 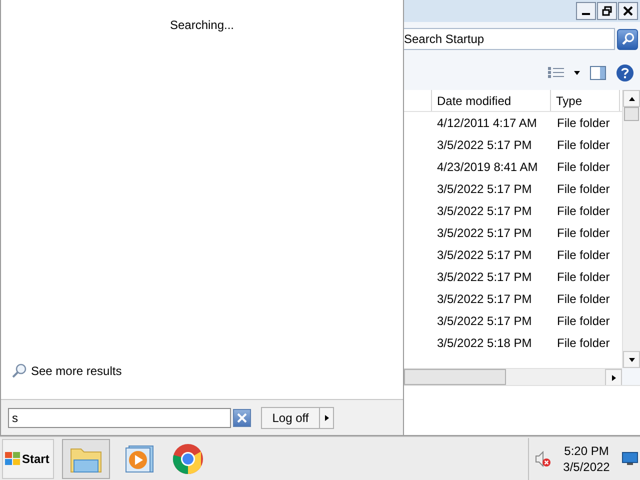 What do you see at coordinates (631, 229) in the screenshot?
I see `vertical-scrollbar` at bounding box center [631, 229].